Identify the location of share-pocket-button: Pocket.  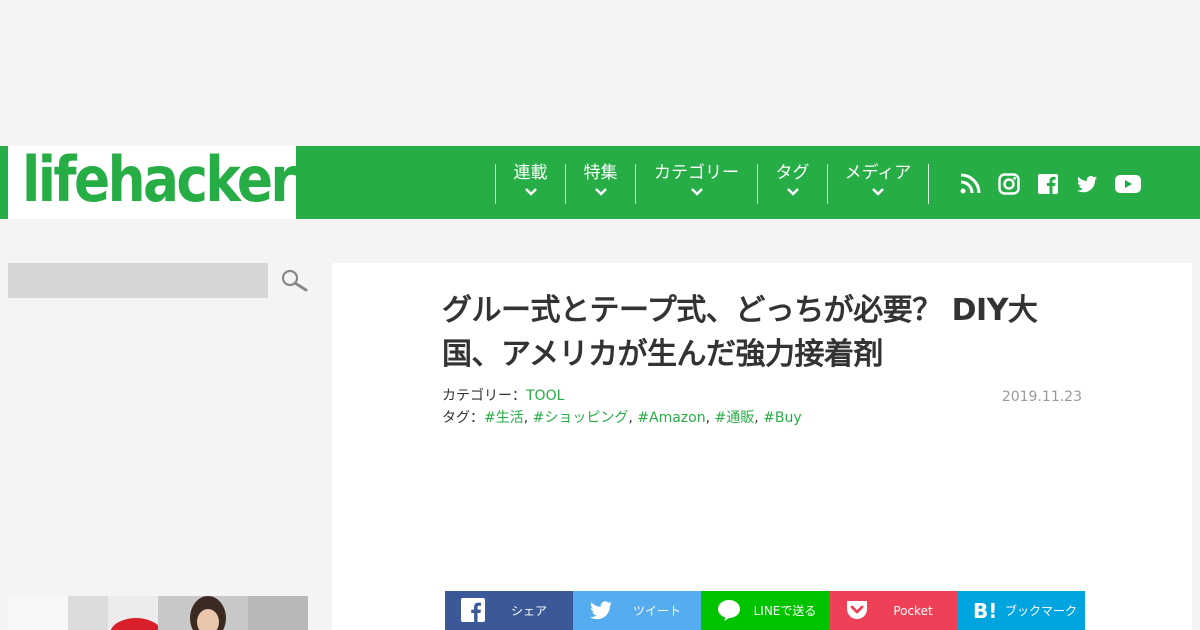
(893, 610).